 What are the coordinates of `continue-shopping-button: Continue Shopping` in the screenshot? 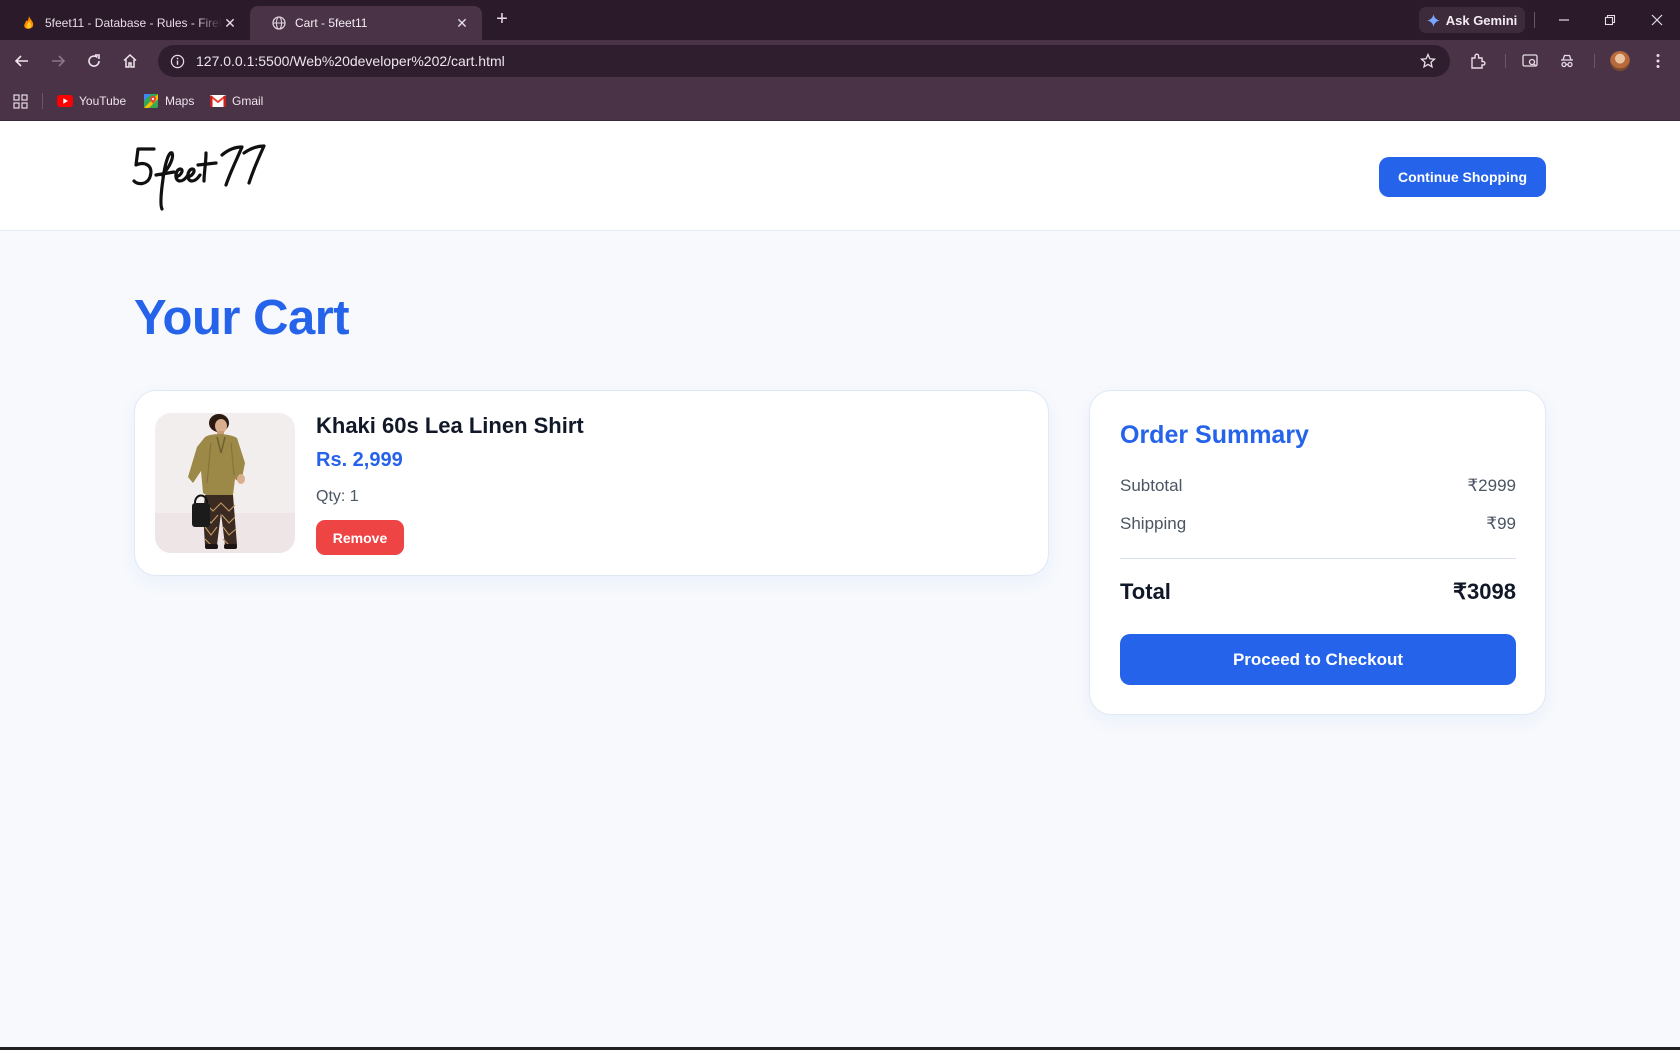 It's located at (1462, 177).